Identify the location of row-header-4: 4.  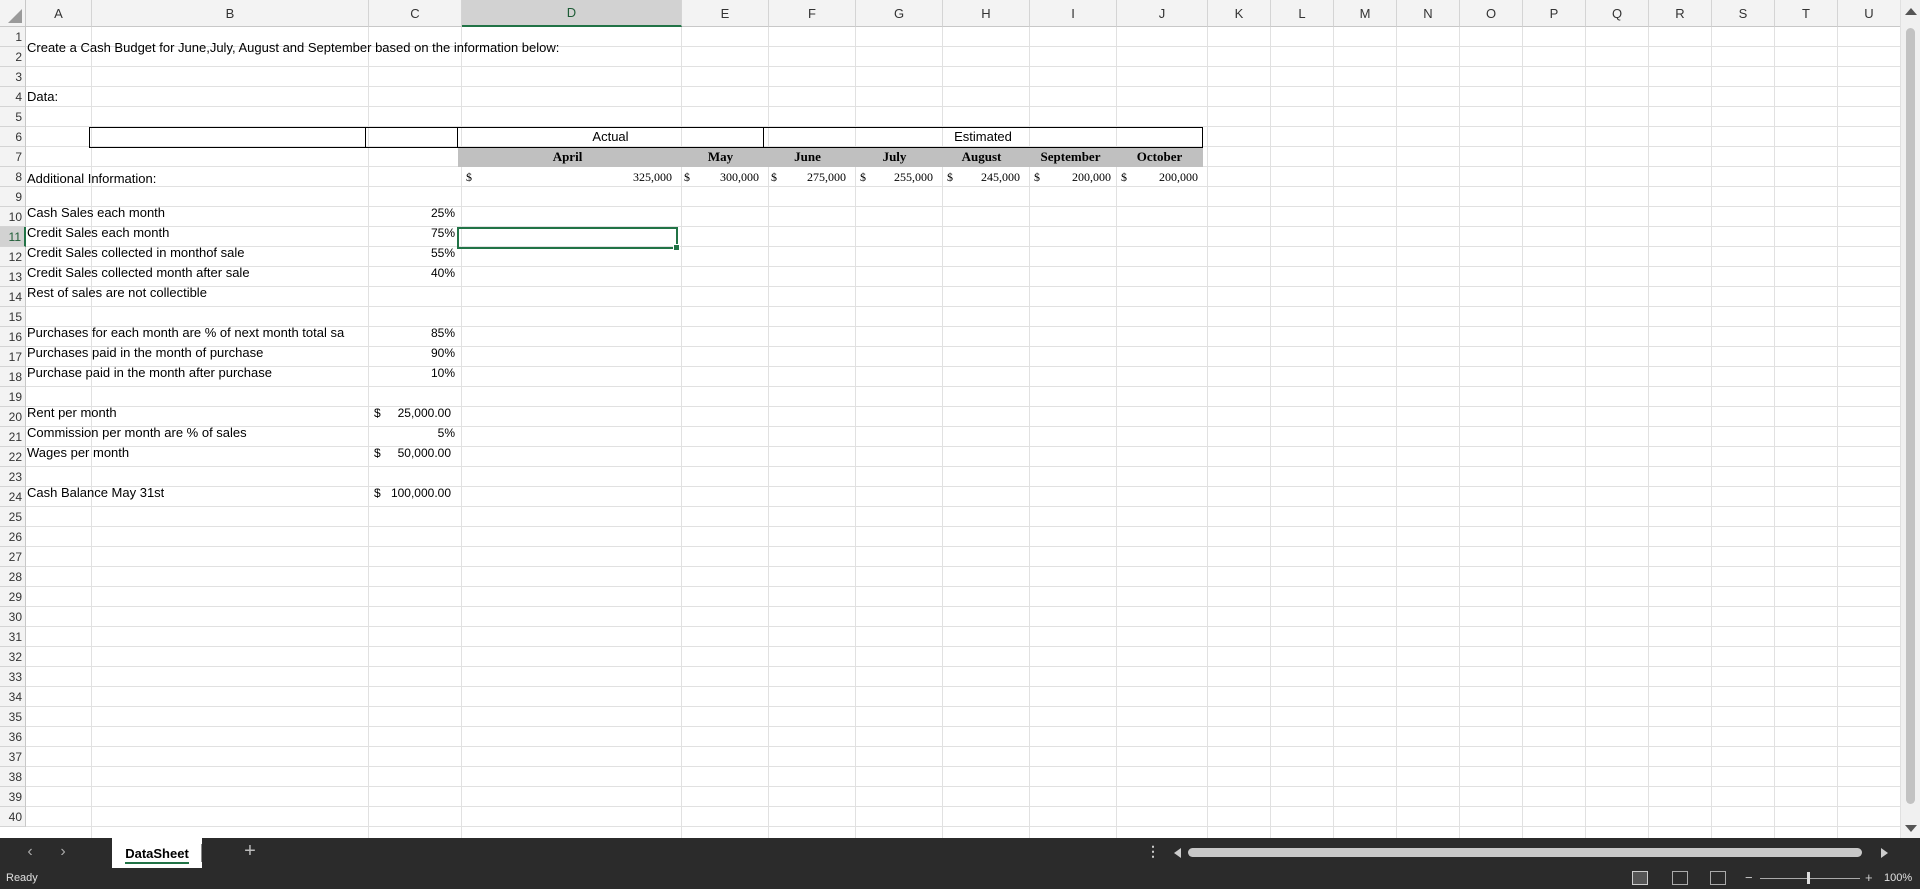
(13, 97).